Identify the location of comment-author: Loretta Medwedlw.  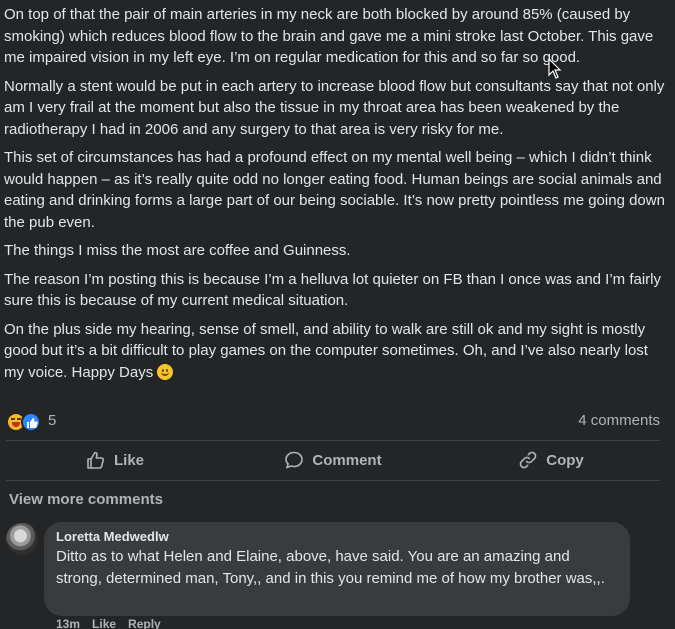
(337, 536).